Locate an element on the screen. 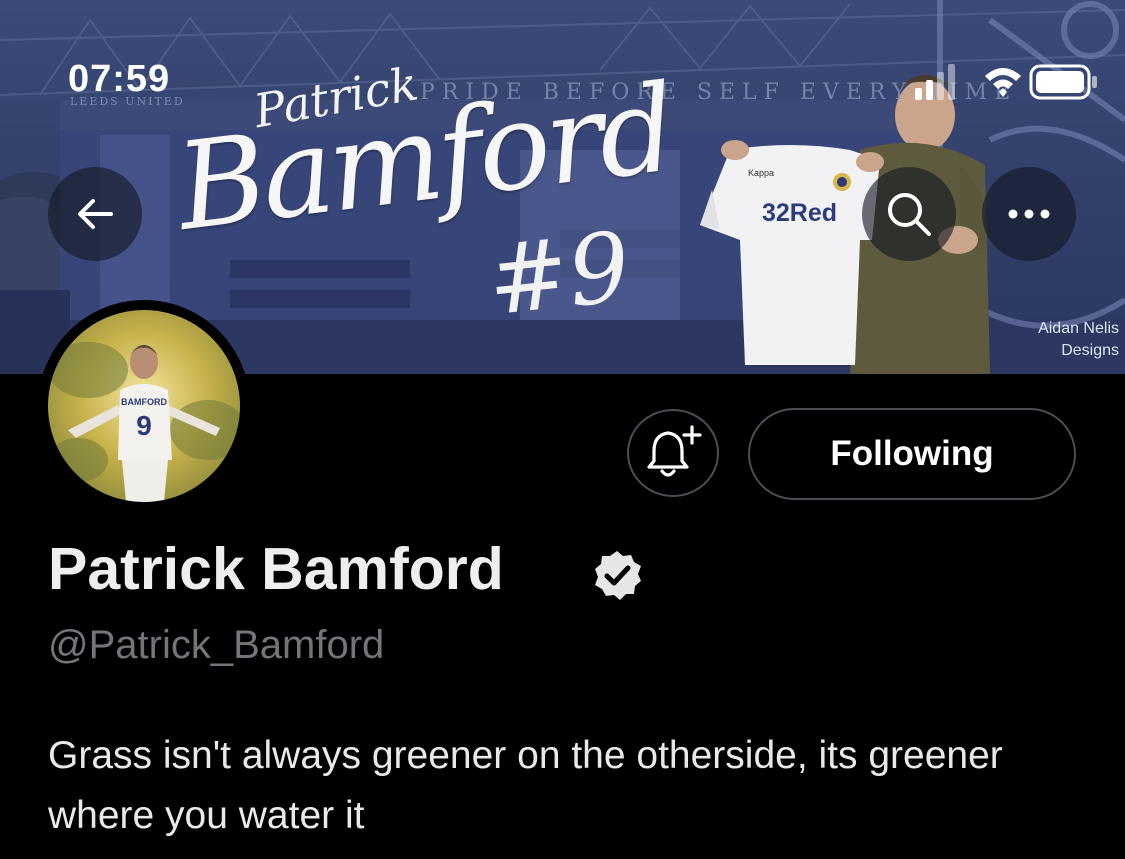 The image size is (1125, 859). cellular-signal-icon is located at coordinates (935, 82).